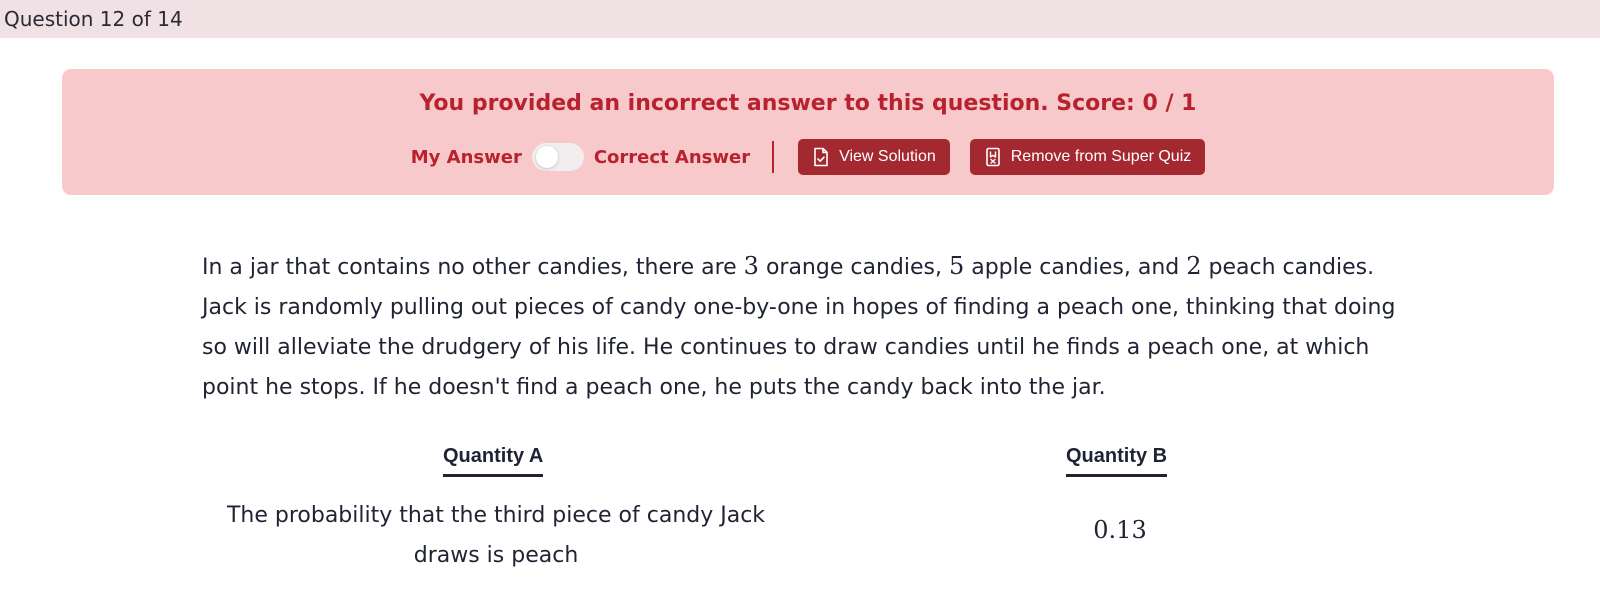  I want to click on bookmark-x-icon, so click(992, 157).